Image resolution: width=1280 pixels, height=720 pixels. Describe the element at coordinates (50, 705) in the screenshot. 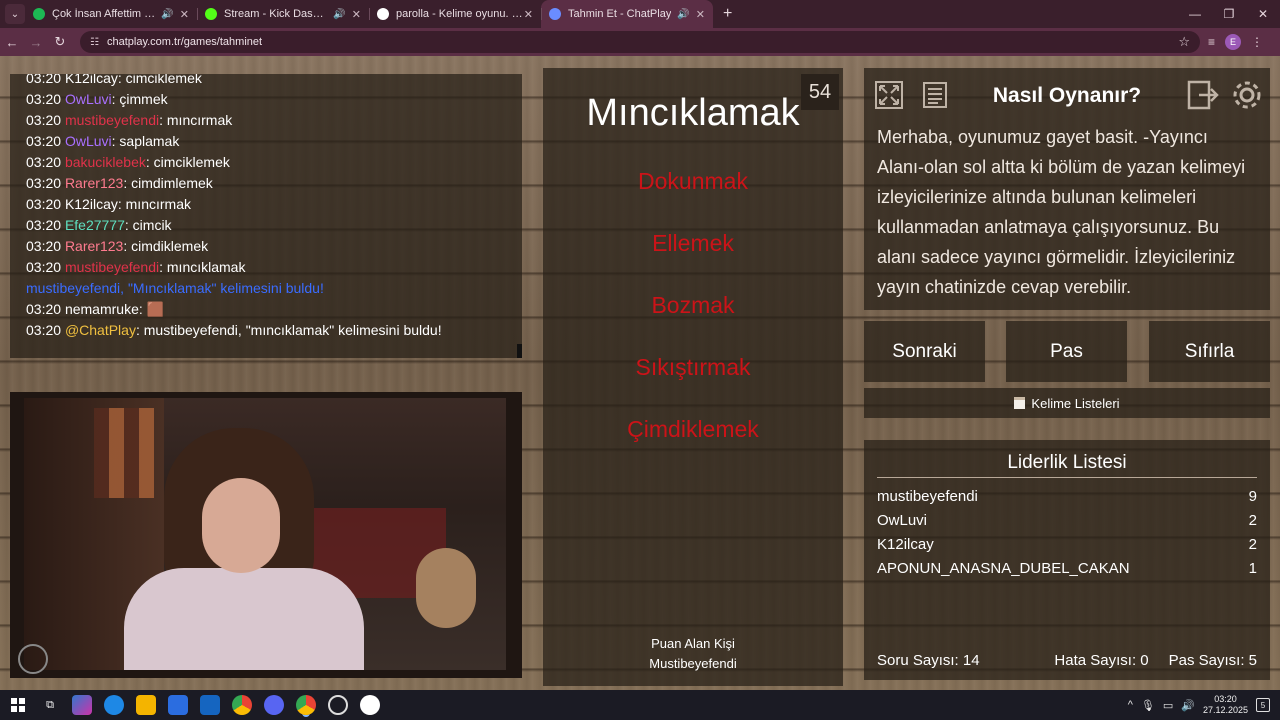

I see `task-view-icon: ⧉` at that location.